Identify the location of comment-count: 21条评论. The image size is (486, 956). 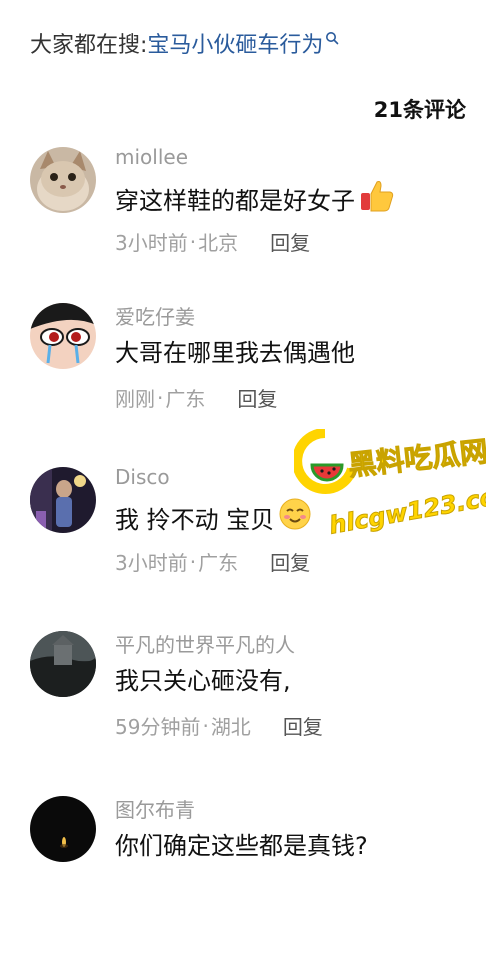
(419, 110).